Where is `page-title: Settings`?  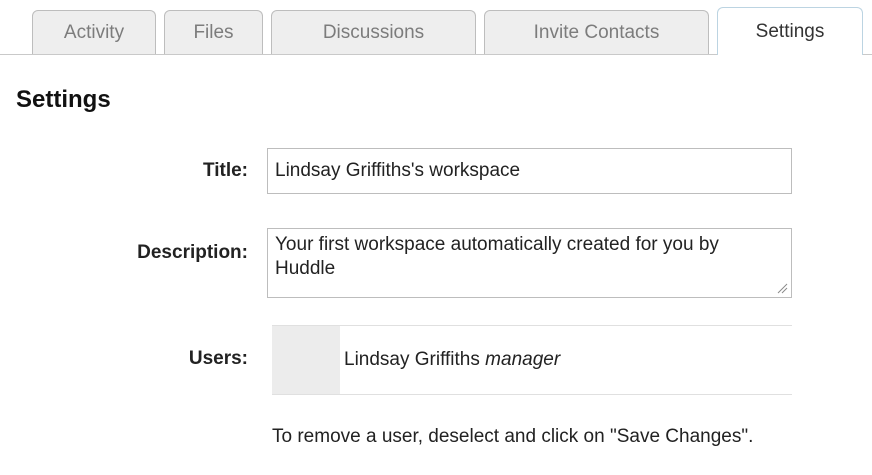 page-title: Settings is located at coordinates (63, 99).